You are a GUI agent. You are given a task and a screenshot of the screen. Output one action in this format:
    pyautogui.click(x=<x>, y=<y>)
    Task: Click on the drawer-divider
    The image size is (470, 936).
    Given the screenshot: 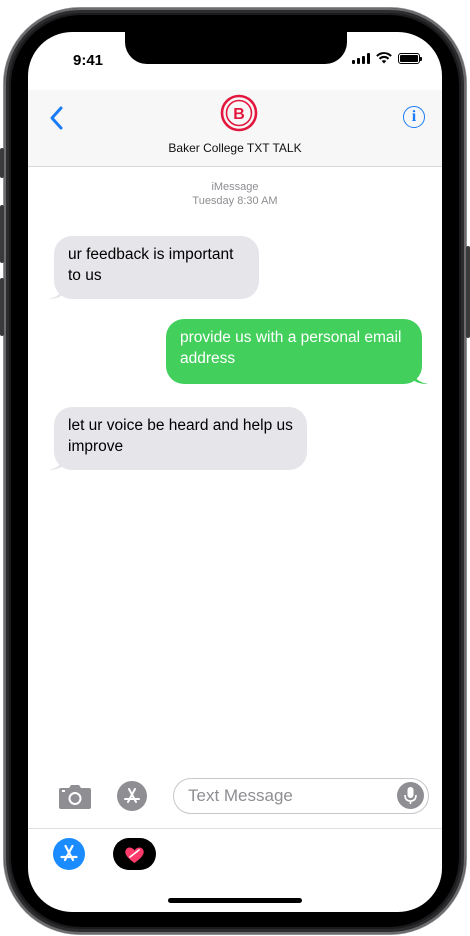 What is the action you would take?
    pyautogui.click(x=235, y=828)
    